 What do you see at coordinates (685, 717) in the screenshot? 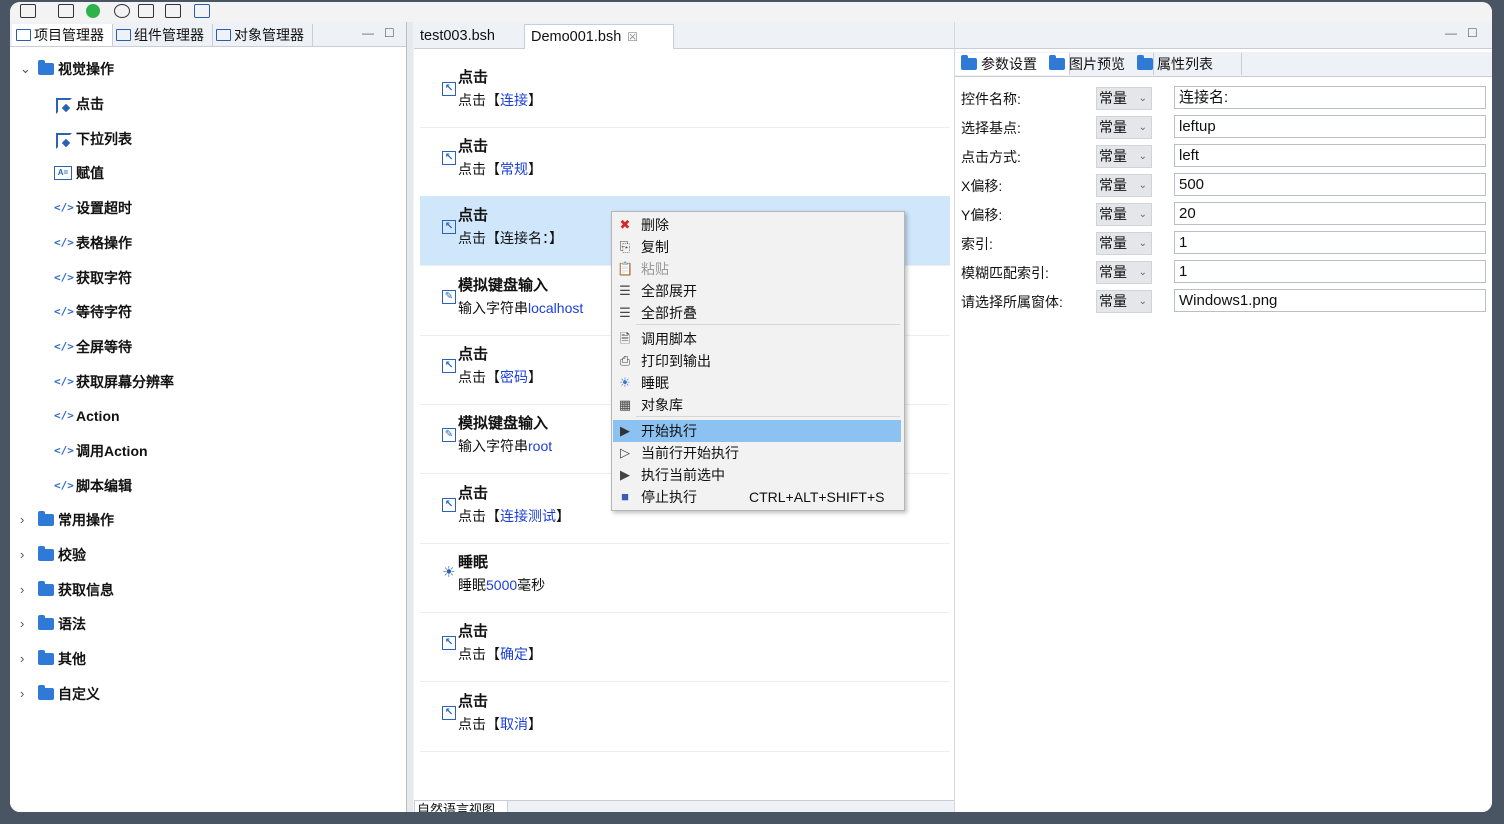
I see `script-step: ↖ 点击 点击【取消】` at bounding box center [685, 717].